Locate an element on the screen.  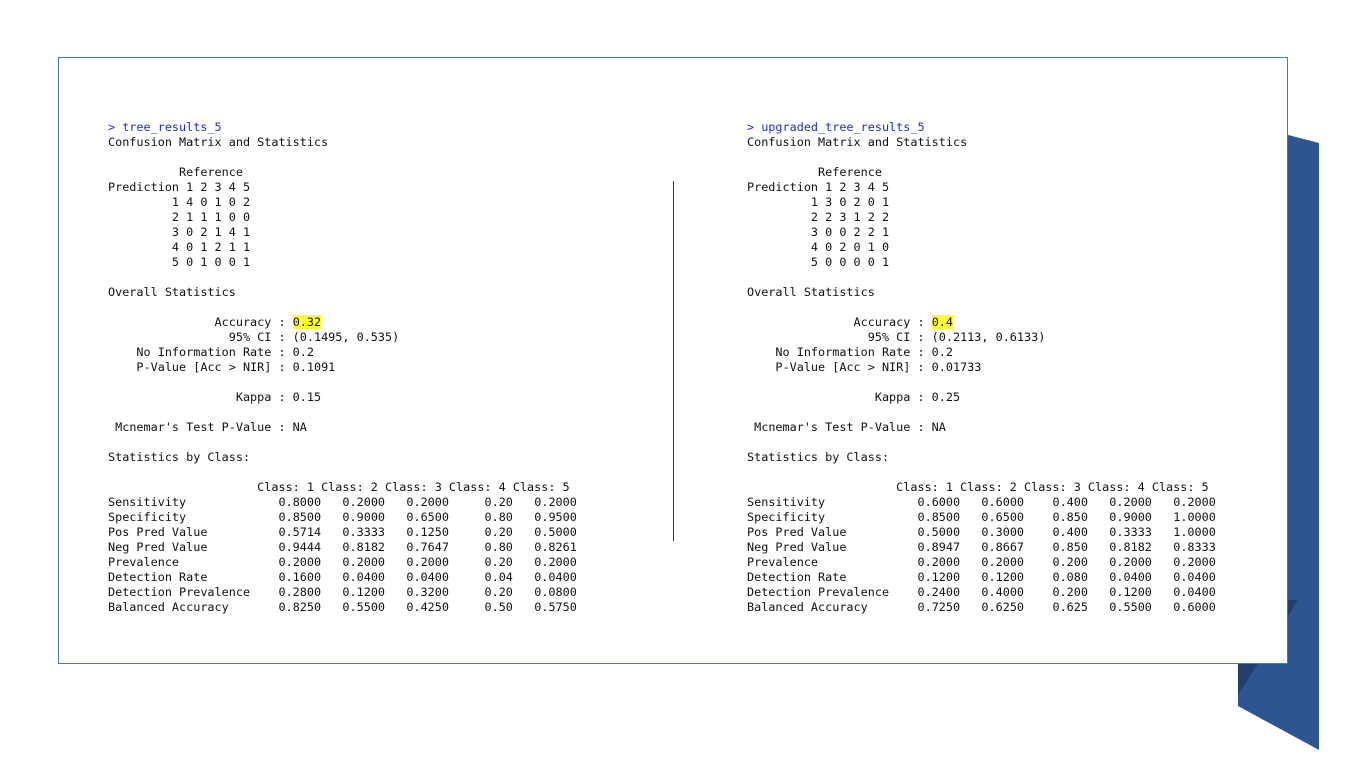
accuracy-value-highlight: 0.32 is located at coordinates (307, 322).